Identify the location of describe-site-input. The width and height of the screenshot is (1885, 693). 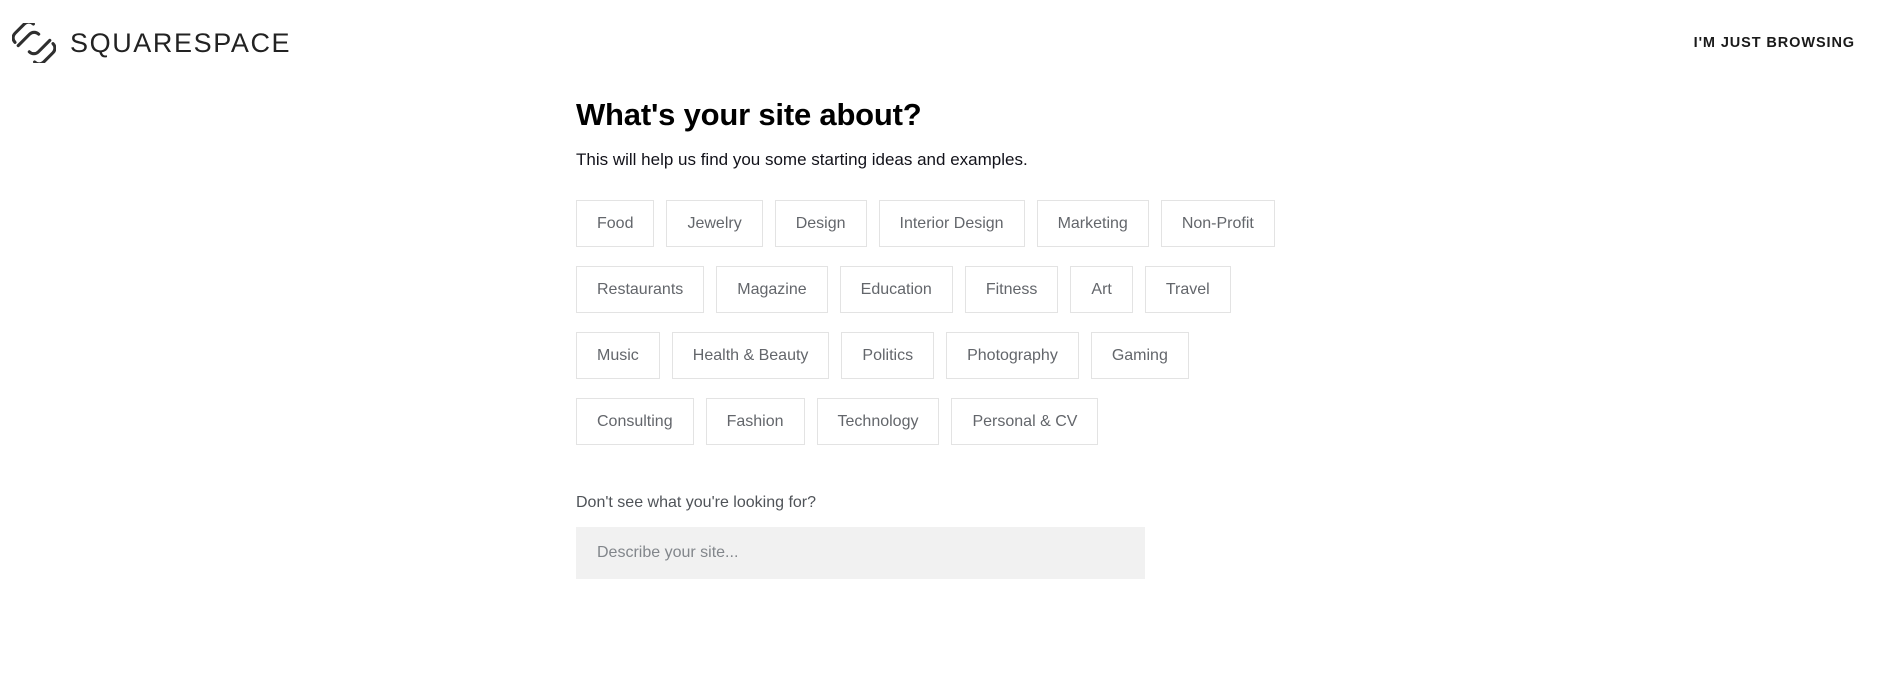
(860, 553).